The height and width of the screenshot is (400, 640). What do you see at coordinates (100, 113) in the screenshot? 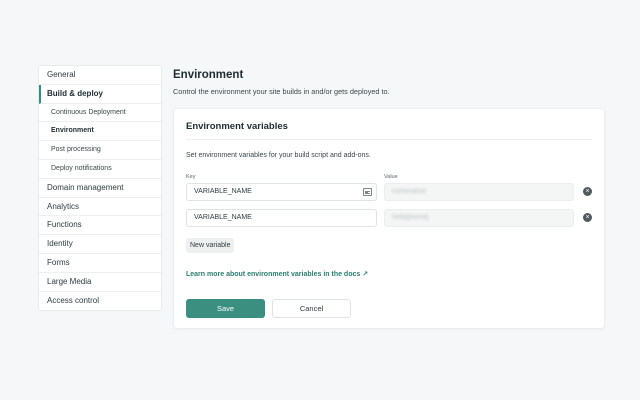
I see `sidebar-item-continuous-deployment: Continuous Deployment` at bounding box center [100, 113].